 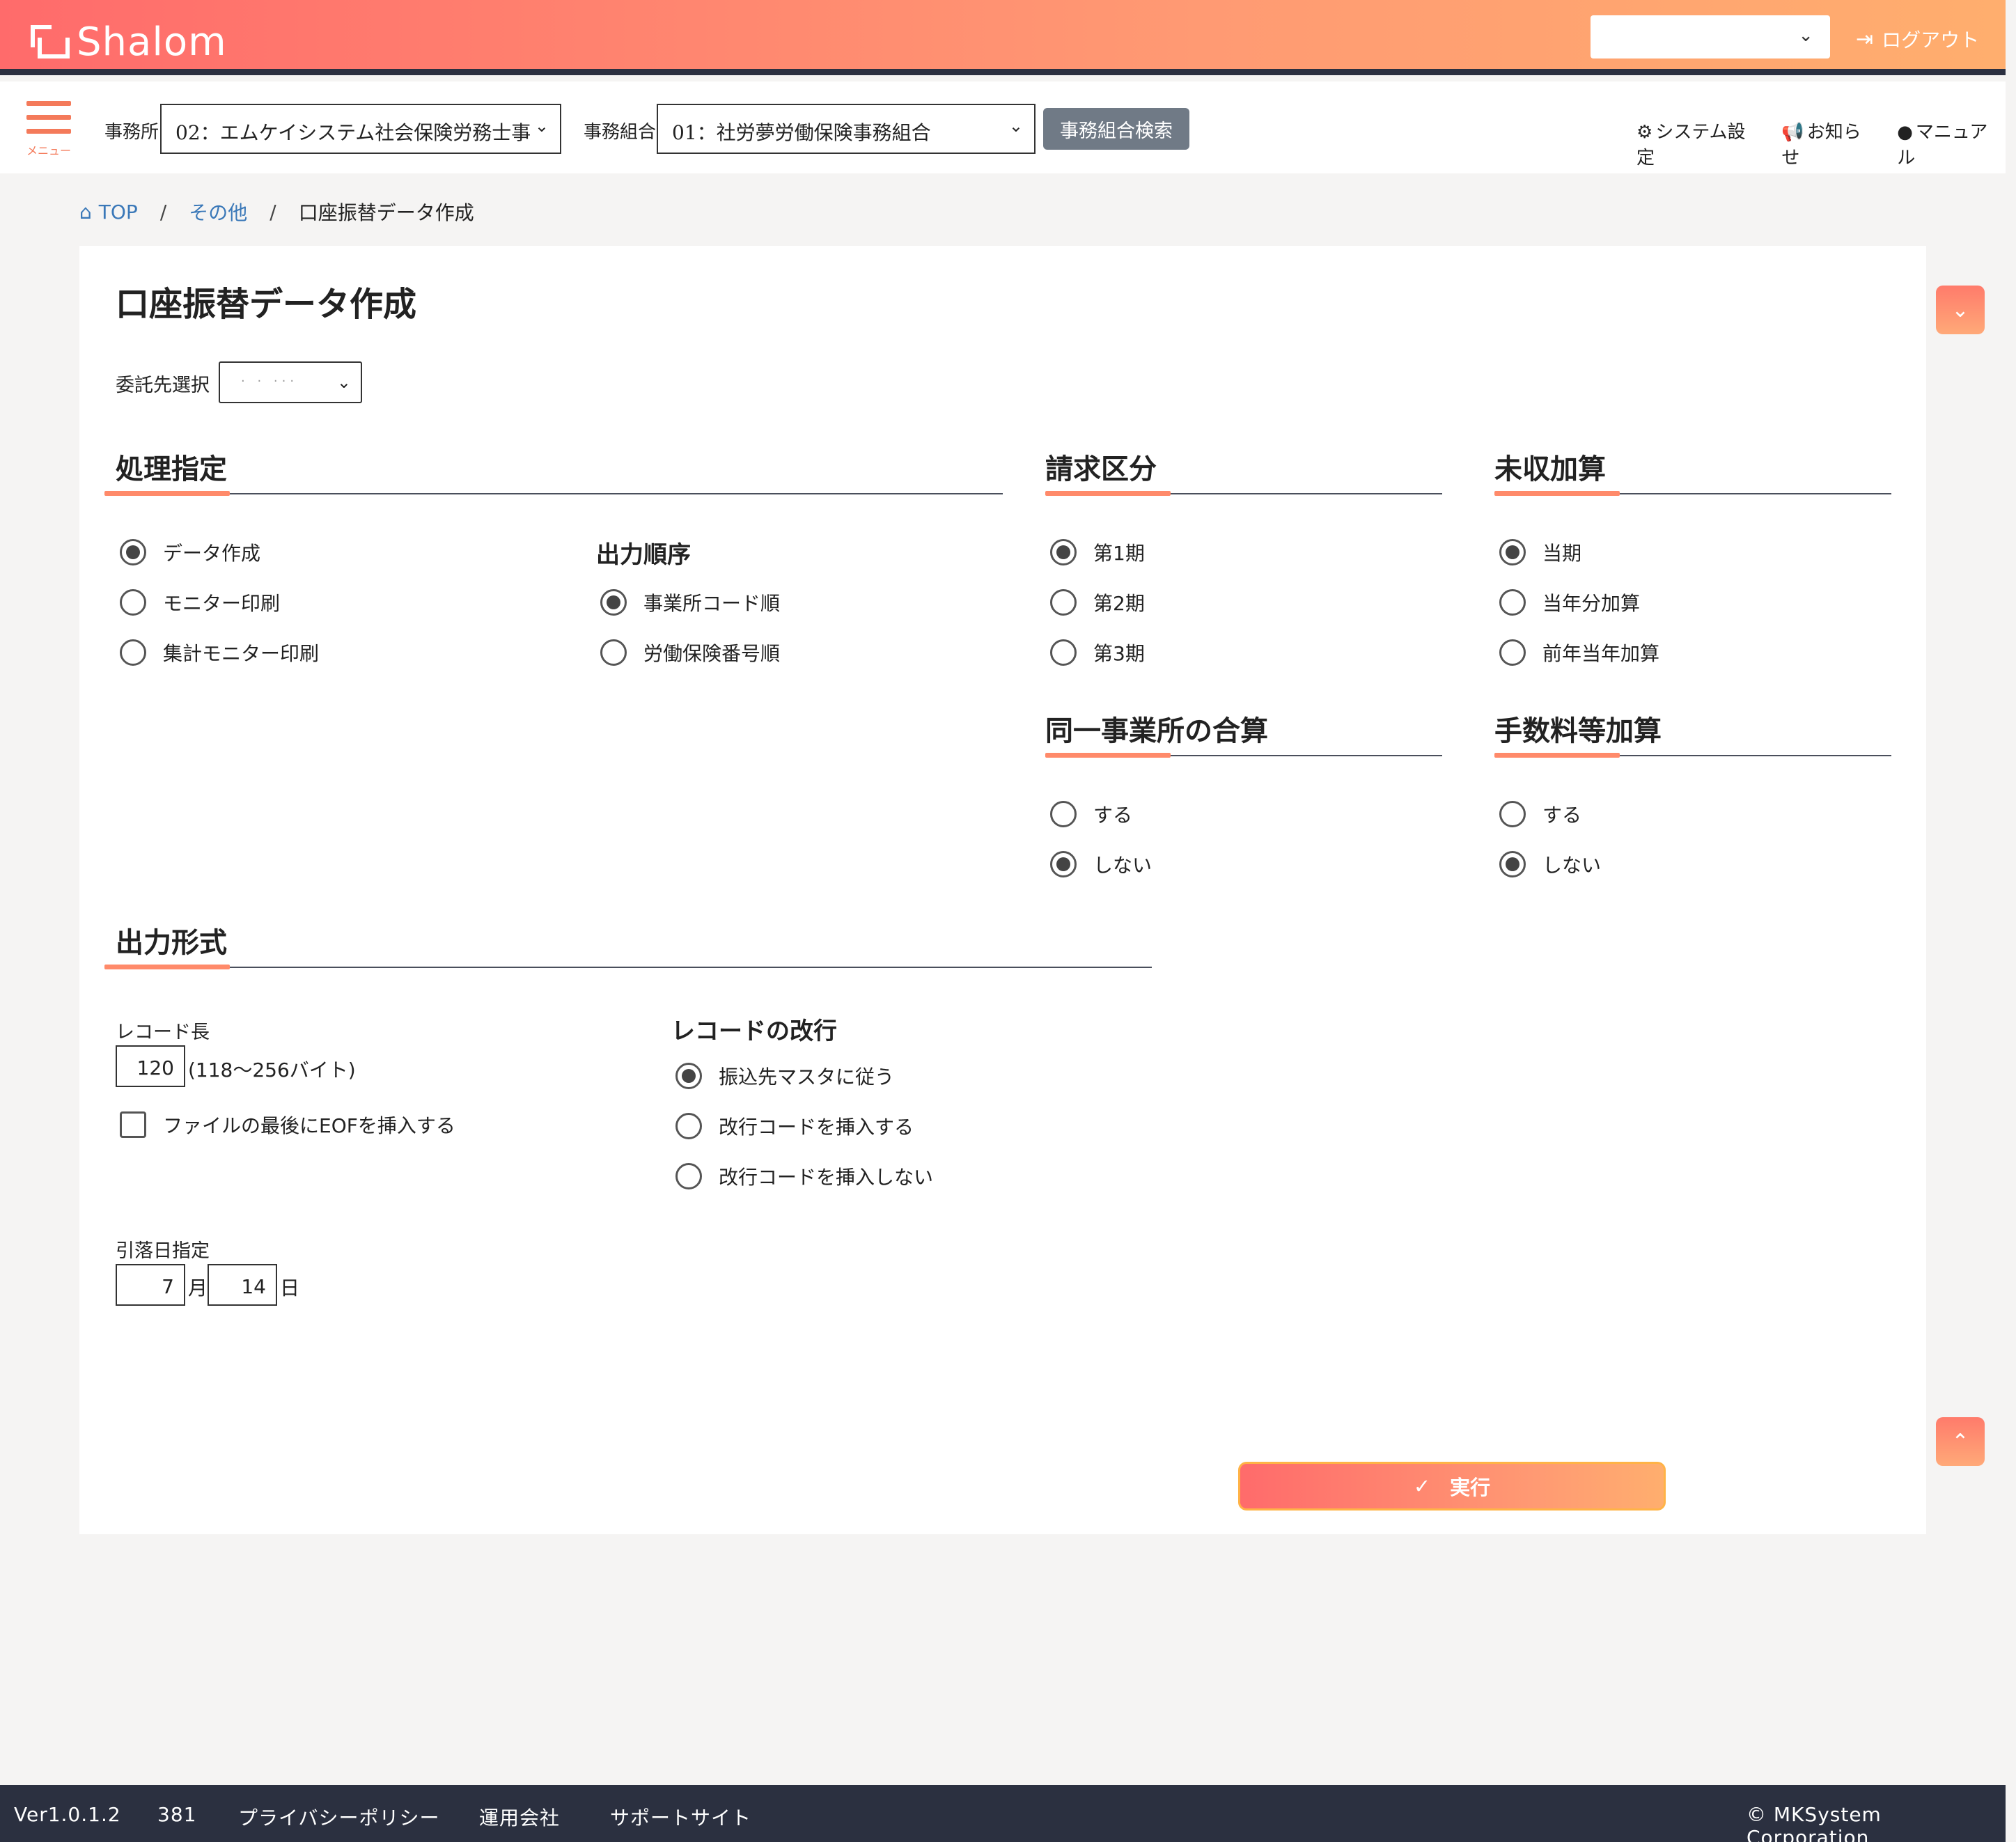 What do you see at coordinates (1097, 652) in the screenshot?
I see `radio-period-3: 第3期` at bounding box center [1097, 652].